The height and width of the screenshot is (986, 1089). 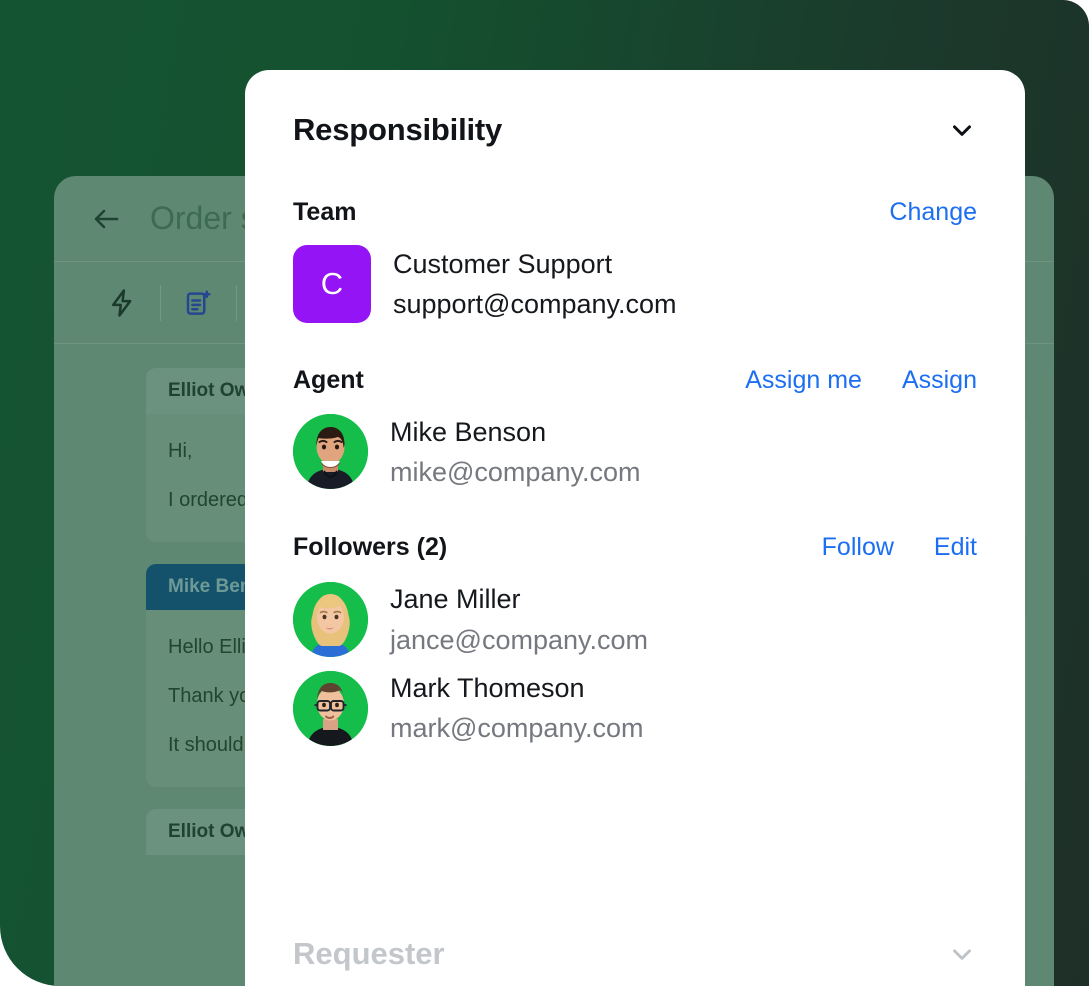 I want to click on agent-name: Mike Benson, so click(x=468, y=431).